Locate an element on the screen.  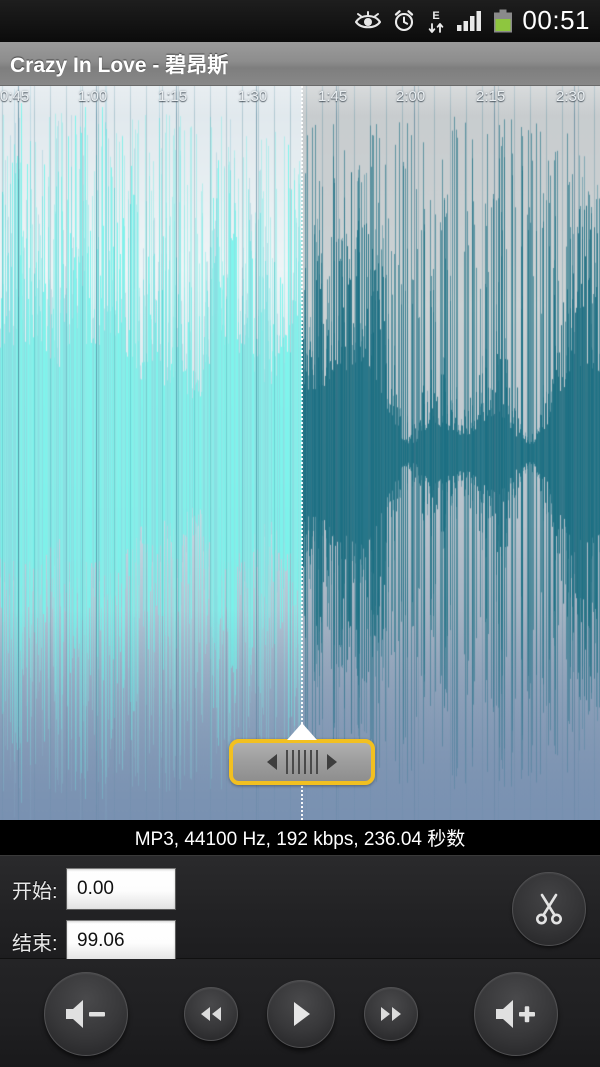
status-bar-clock: 00:51 is located at coordinates (556, 20).